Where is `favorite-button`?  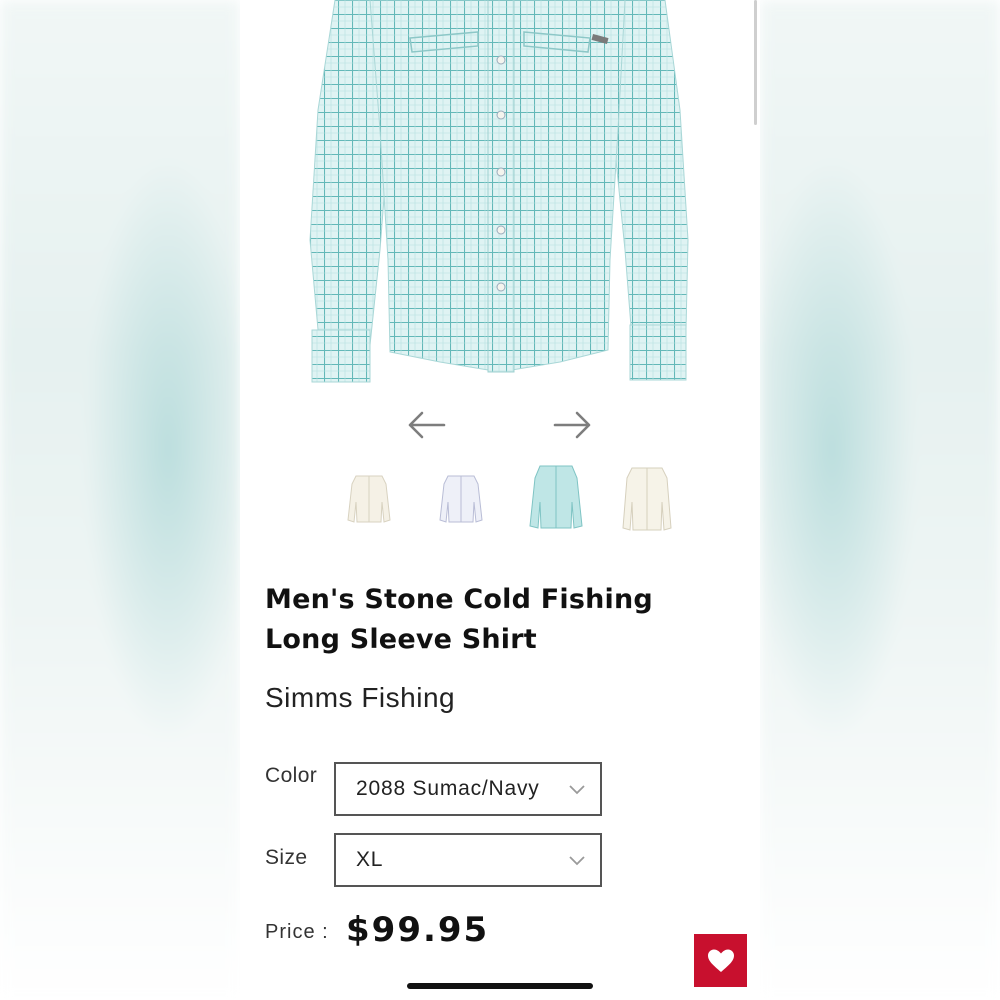 favorite-button is located at coordinates (720, 960).